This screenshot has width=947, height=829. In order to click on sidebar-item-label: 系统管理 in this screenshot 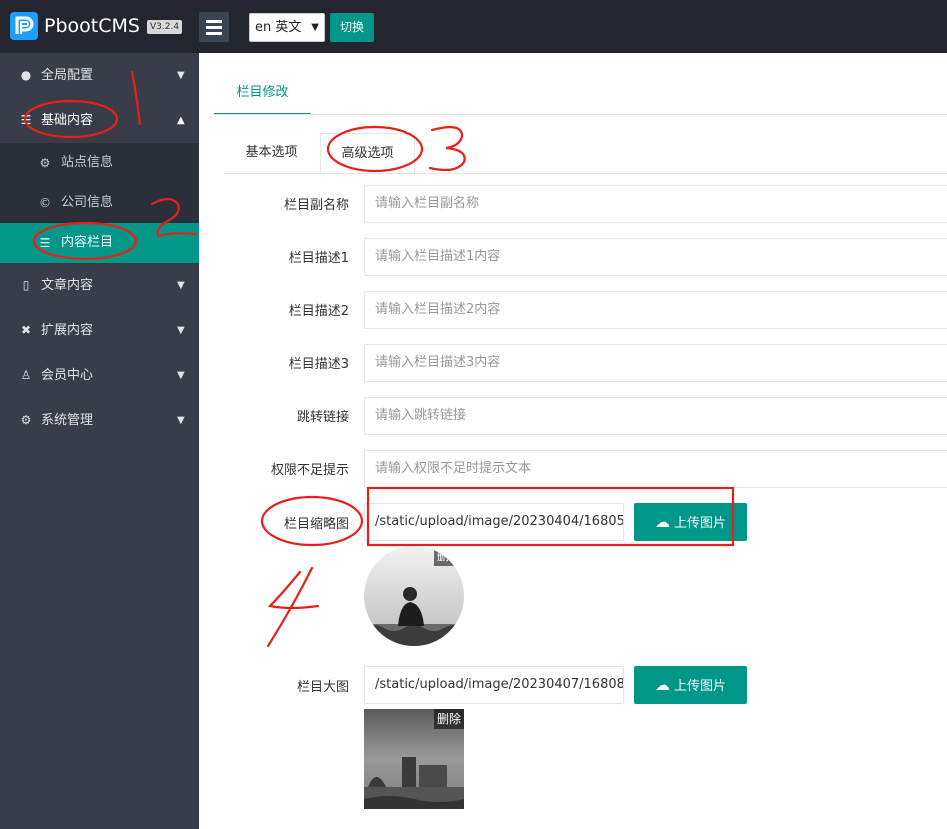, I will do `click(67, 420)`.